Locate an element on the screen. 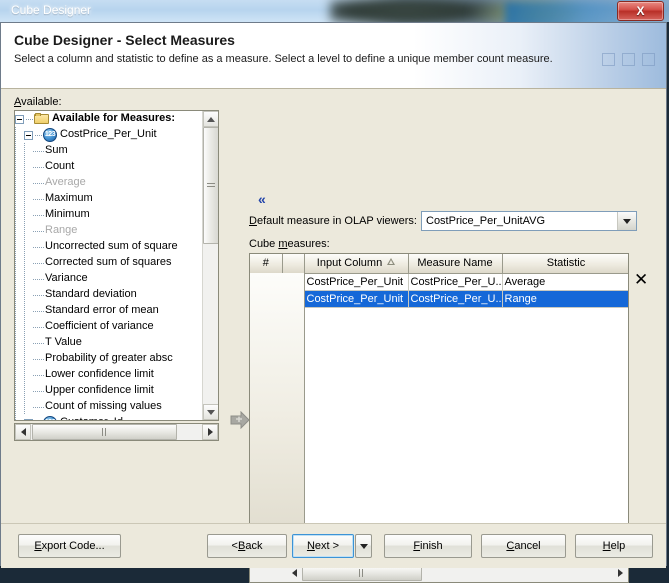 This screenshot has height=583, width=669. add-measure-arrow-button is located at coordinates (240, 420).